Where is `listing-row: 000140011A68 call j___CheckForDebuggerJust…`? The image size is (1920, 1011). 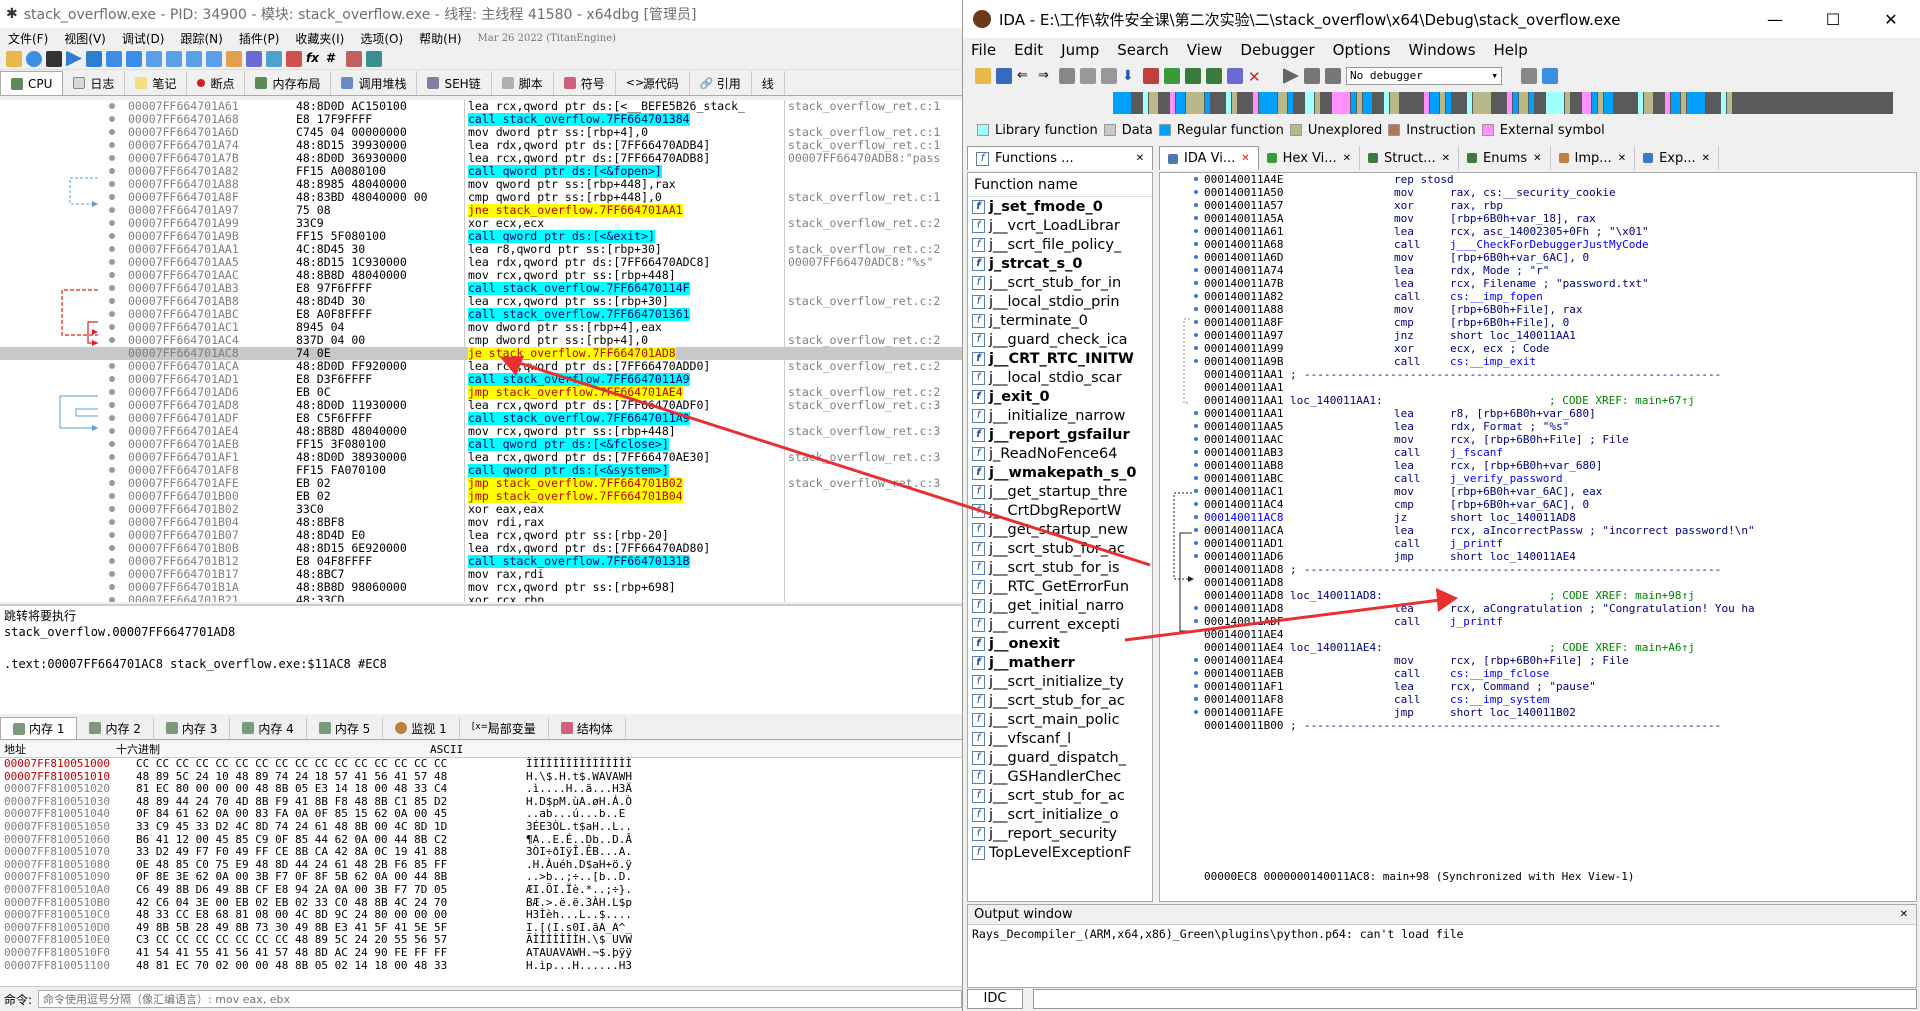 listing-row: 000140011A68 call j___CheckForDebuggerJust… is located at coordinates (1554, 244).